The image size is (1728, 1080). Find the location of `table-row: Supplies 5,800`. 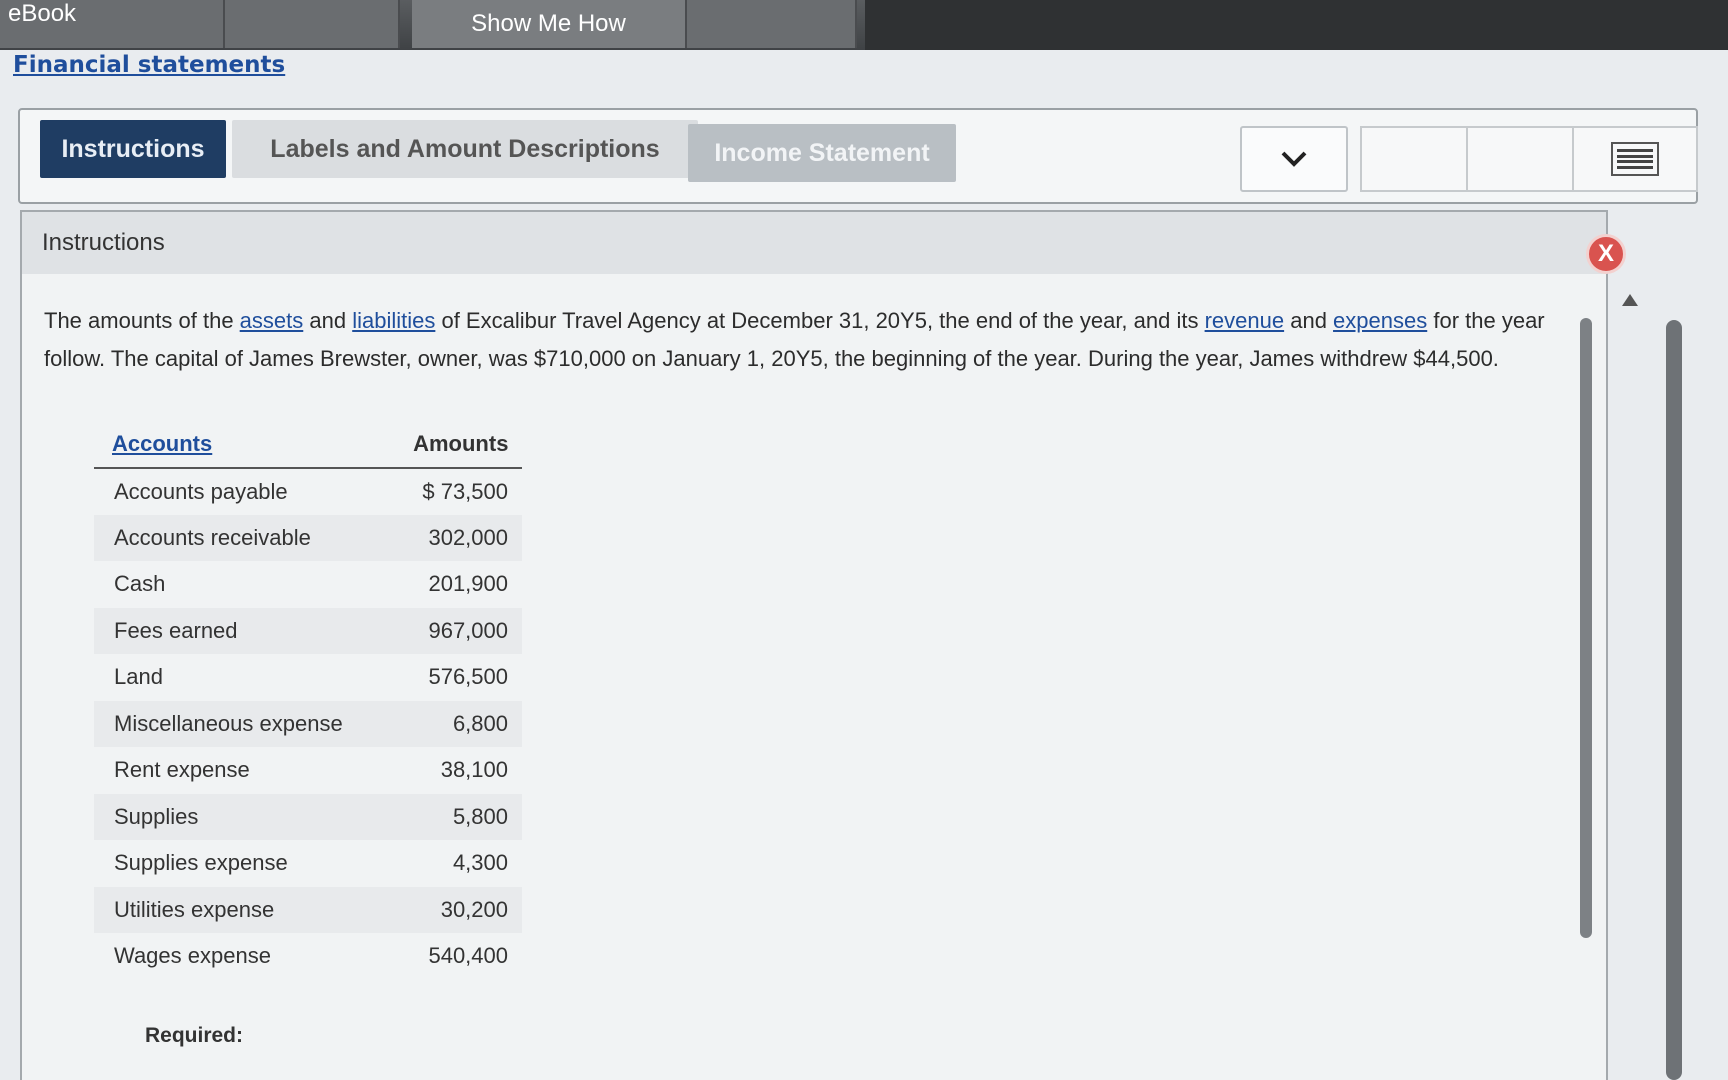

table-row: Supplies 5,800 is located at coordinates (308, 816).